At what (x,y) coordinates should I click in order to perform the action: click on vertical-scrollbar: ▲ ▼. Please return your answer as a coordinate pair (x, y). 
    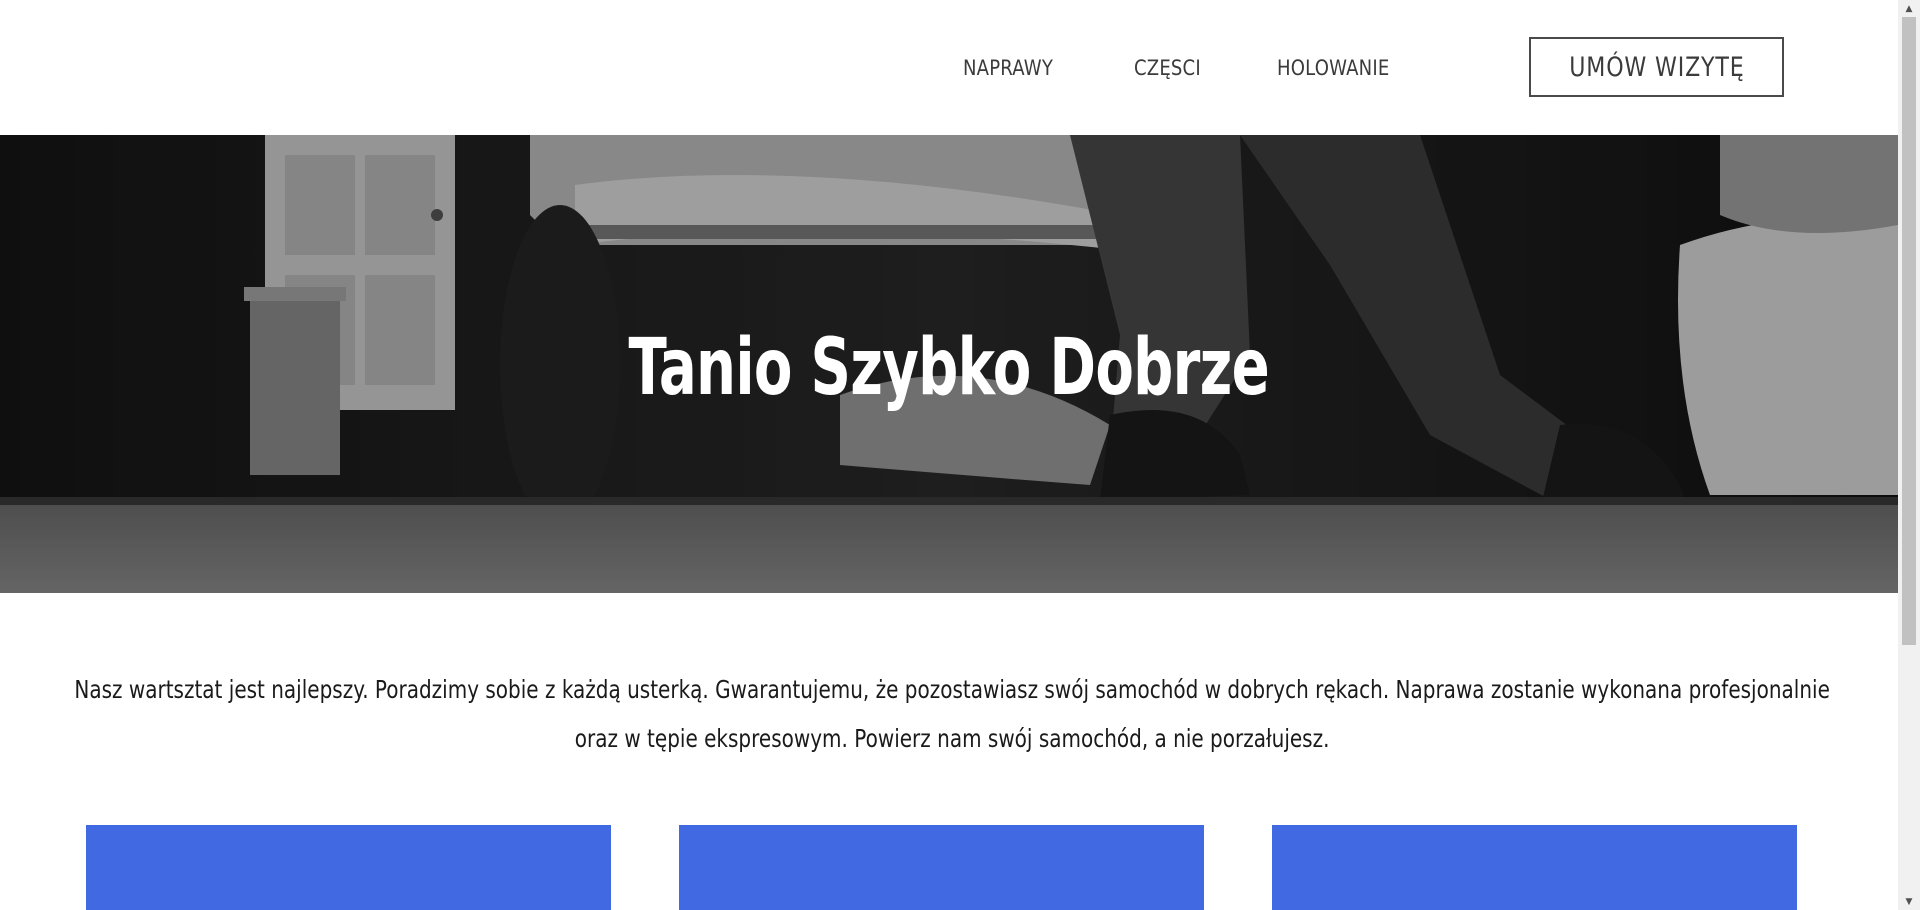
    Looking at the image, I should click on (1909, 455).